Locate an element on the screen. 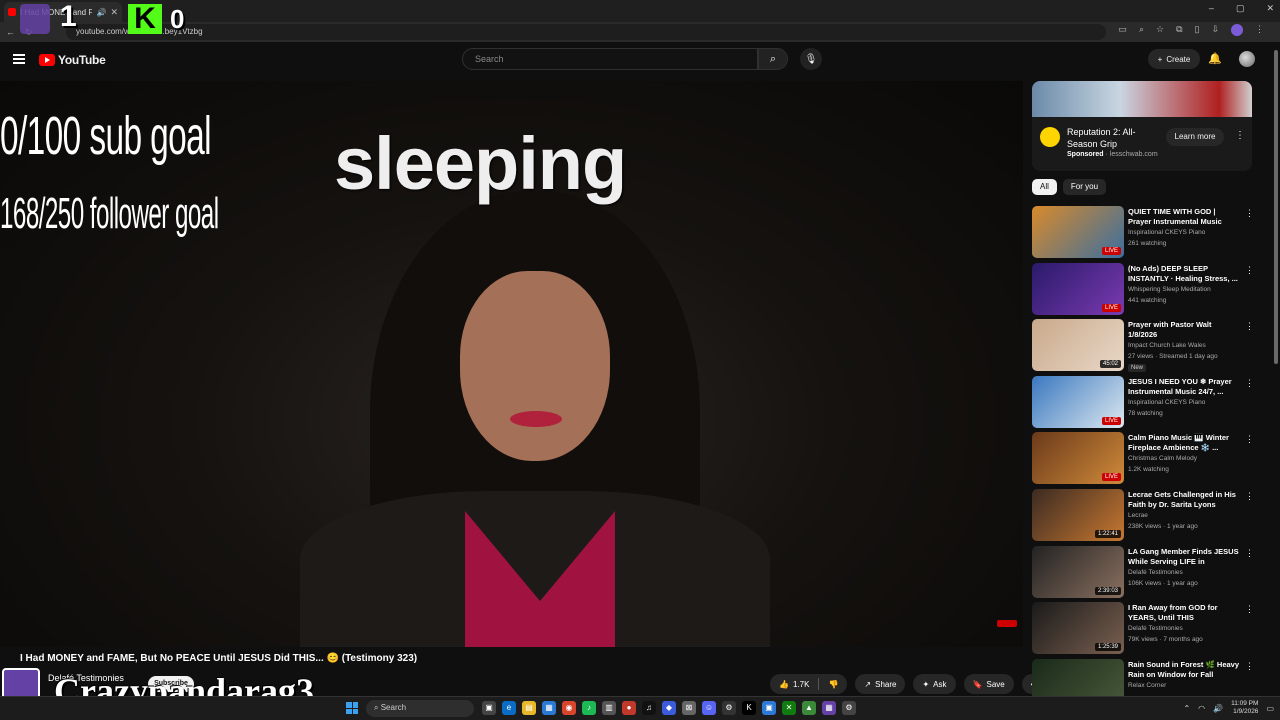 The width and height of the screenshot is (1280, 720). profile-avatar is located at coordinates (1237, 30).